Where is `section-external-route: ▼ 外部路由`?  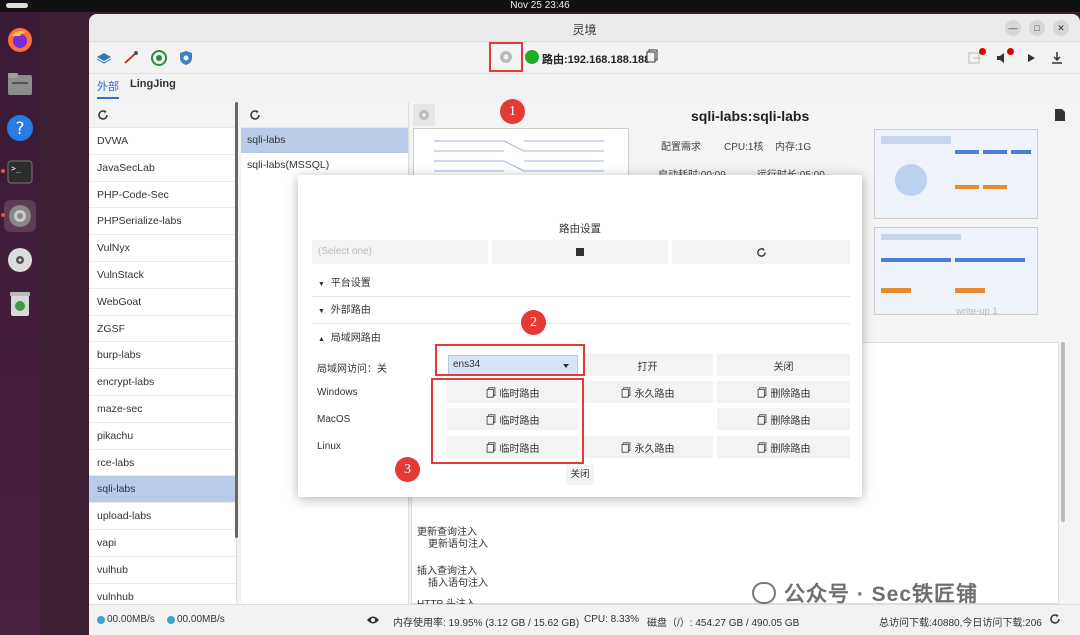 section-external-route: ▼ 外部路由 is located at coordinates (581, 311).